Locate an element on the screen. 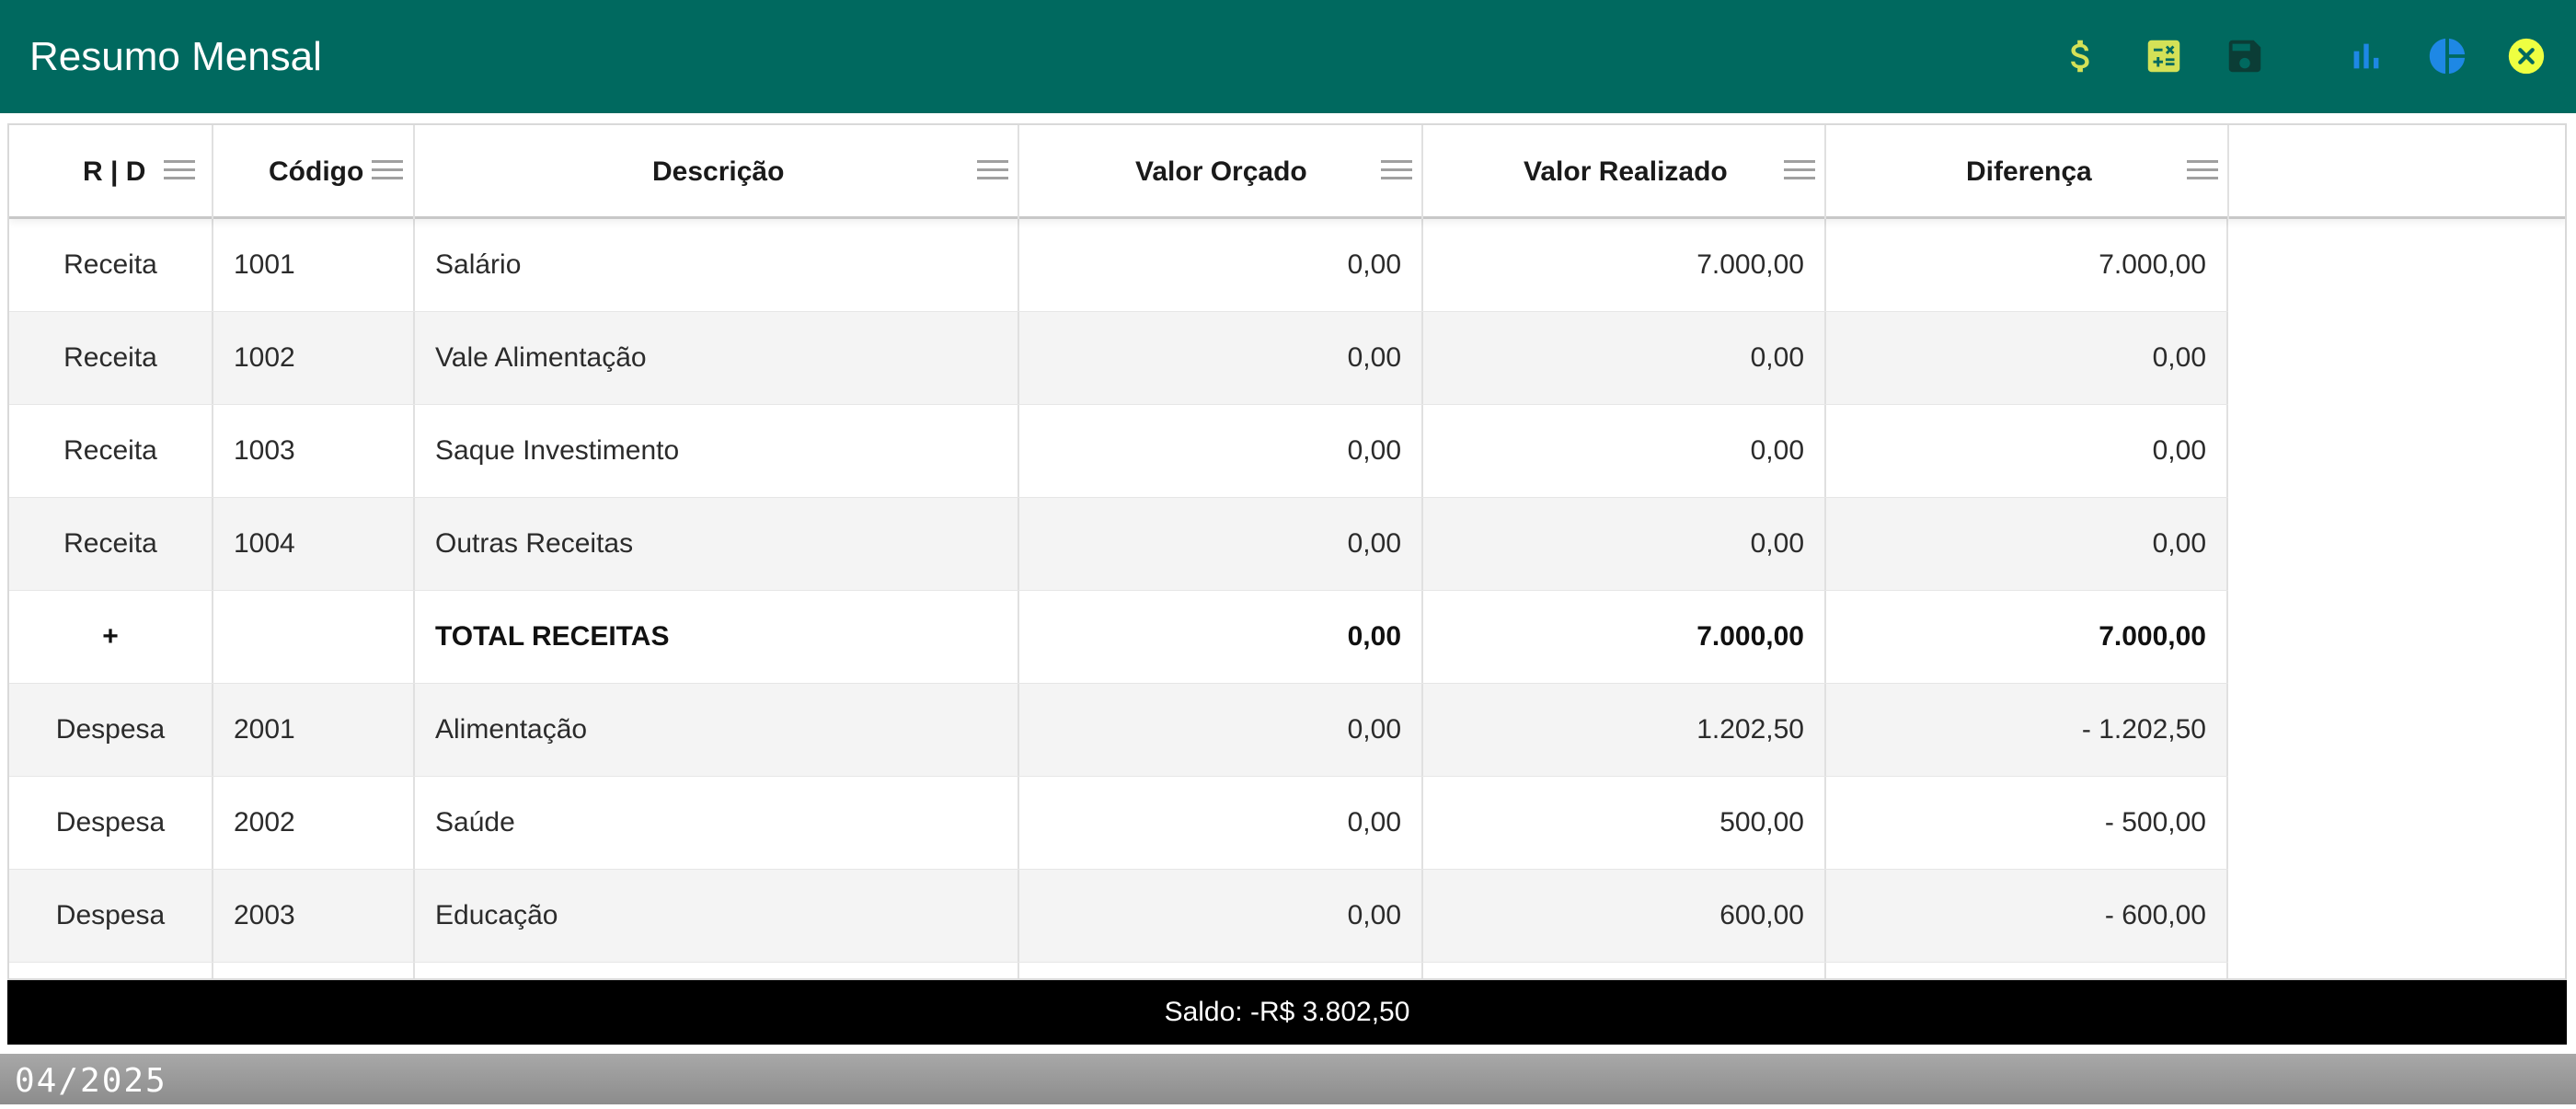 The image size is (2576, 1109). column-header-label: Valor Orçado is located at coordinates (1221, 171).